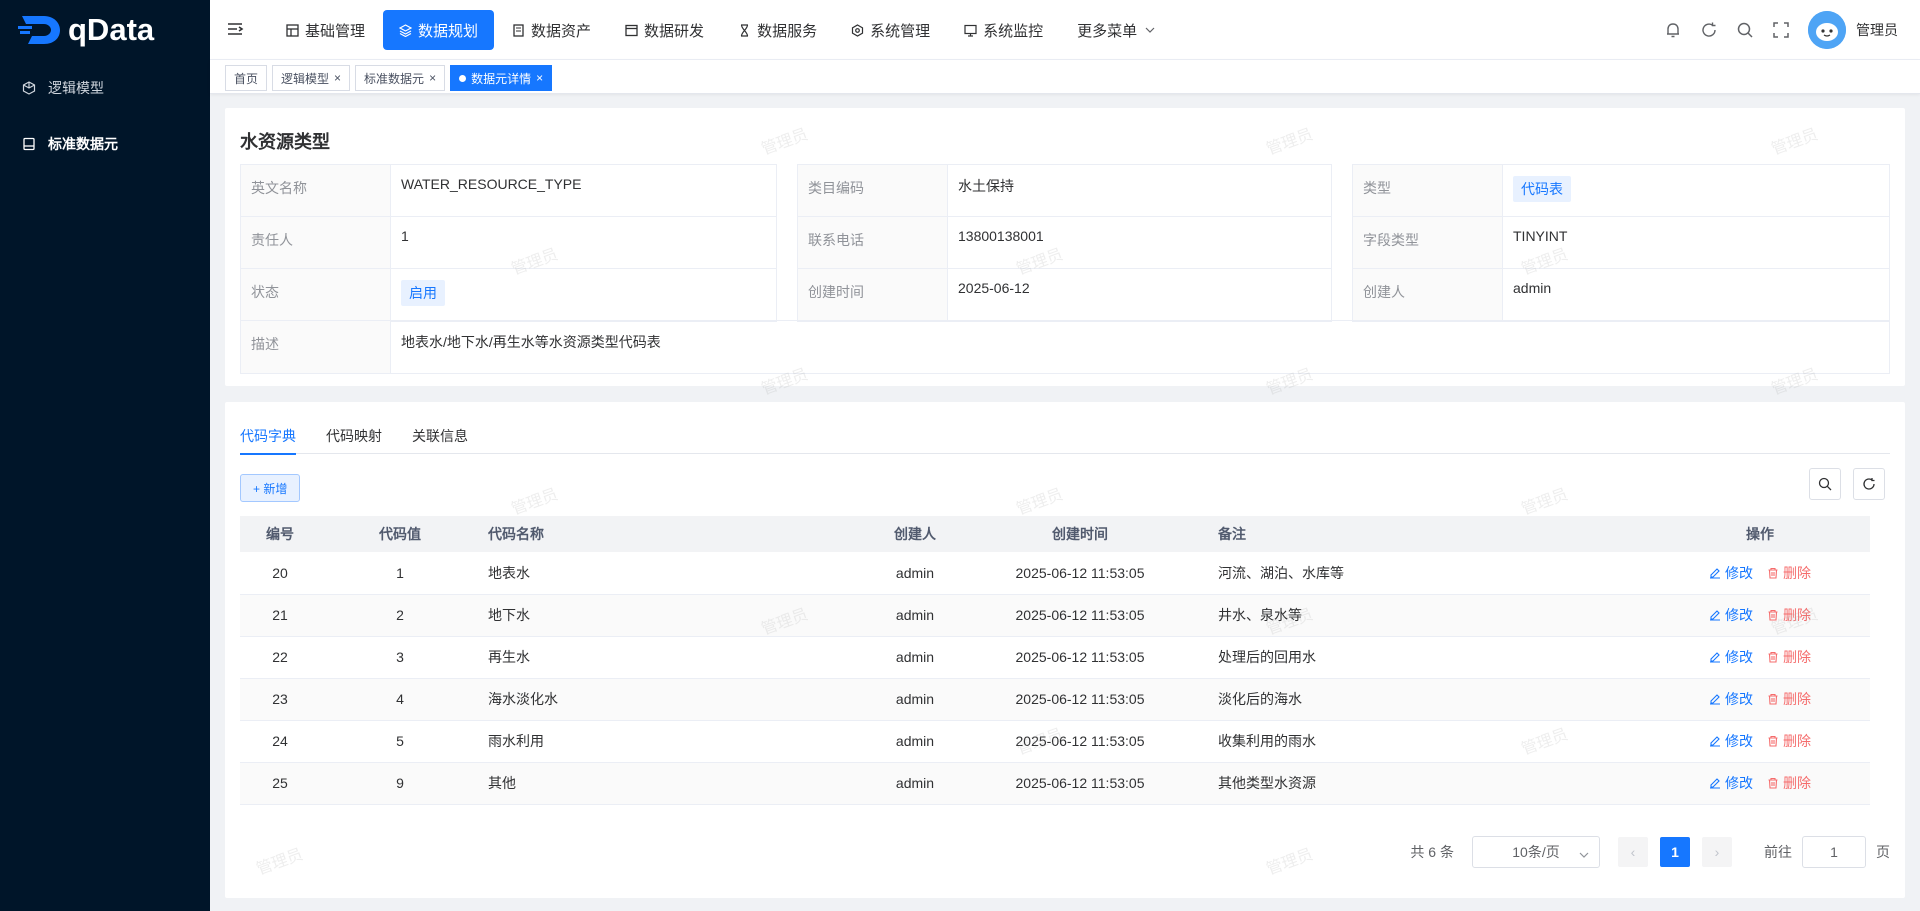 The height and width of the screenshot is (911, 1920). What do you see at coordinates (1532, 288) in the screenshot?
I see `creator-value: admin` at bounding box center [1532, 288].